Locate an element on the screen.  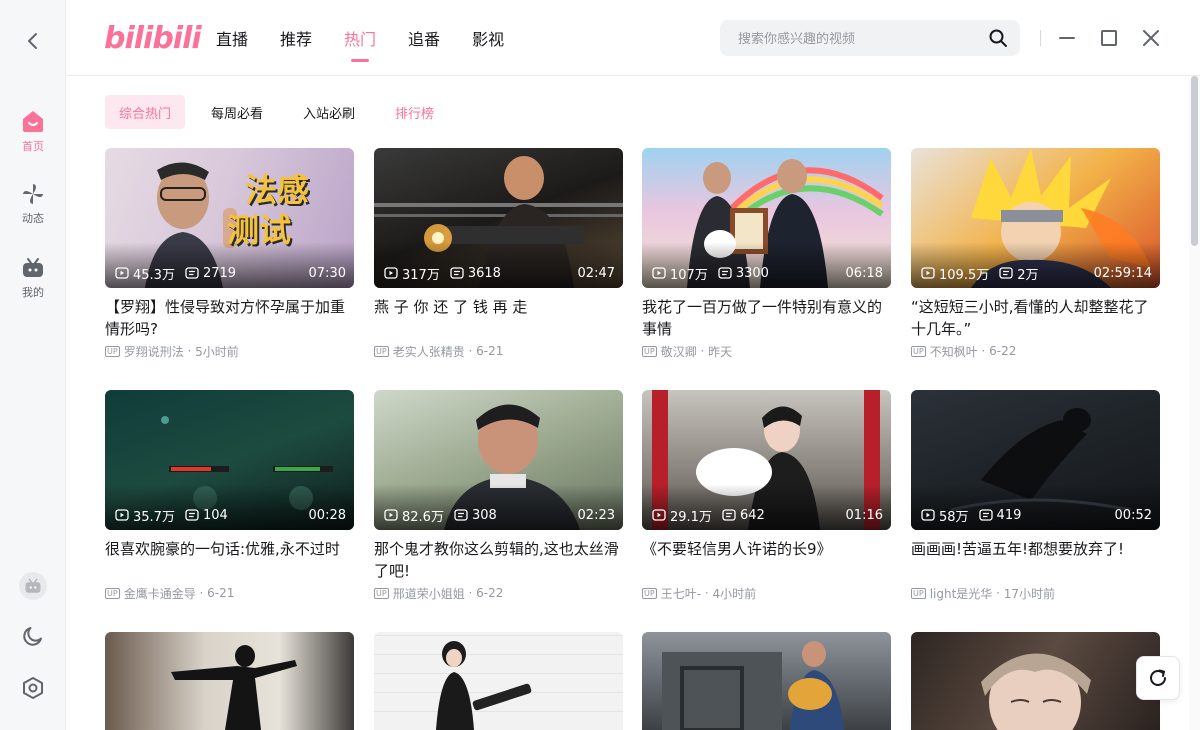
danmaku-count: 419 is located at coordinates (1000, 515).